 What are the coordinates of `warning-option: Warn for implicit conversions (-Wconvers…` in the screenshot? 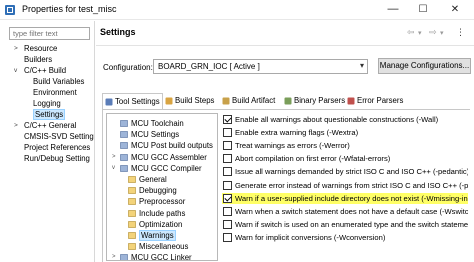 It's located at (345, 237).